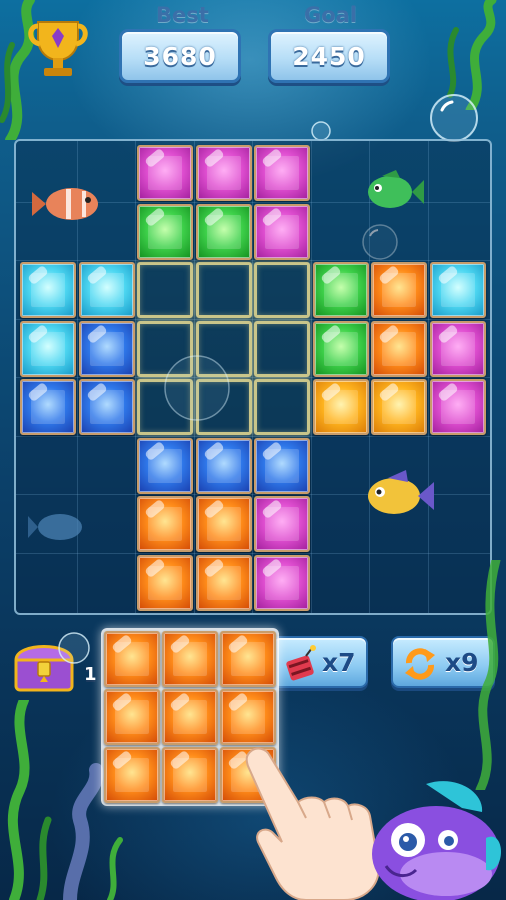 This screenshot has height=900, width=506. Describe the element at coordinates (301, 663) in the screenshot. I see `bomb-icon` at that location.